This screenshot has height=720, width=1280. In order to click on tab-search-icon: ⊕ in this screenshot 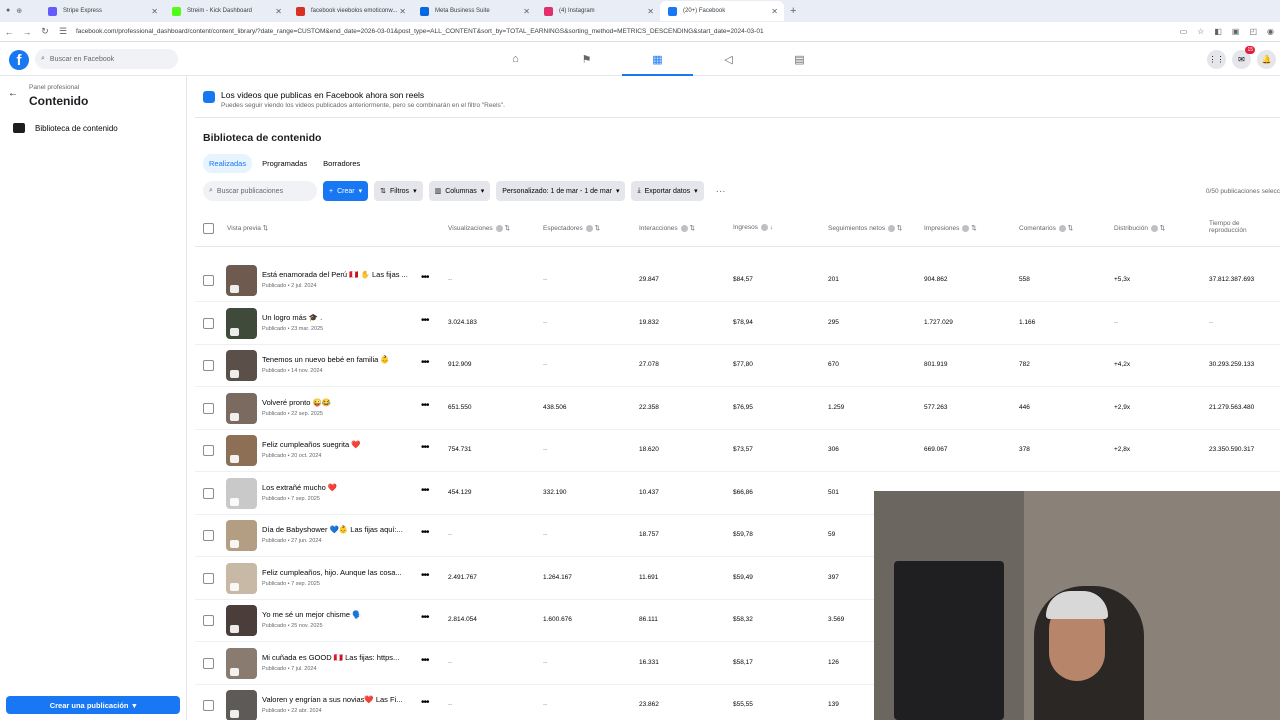, I will do `click(19, 11)`.